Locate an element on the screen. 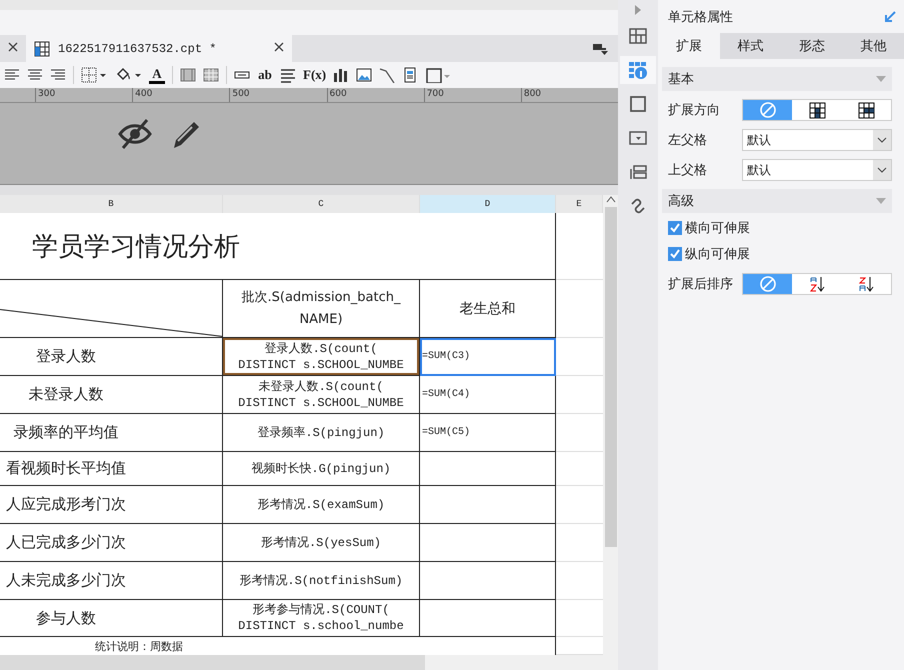  table-cell: 视频时长快.G(pingjun) is located at coordinates (321, 469).